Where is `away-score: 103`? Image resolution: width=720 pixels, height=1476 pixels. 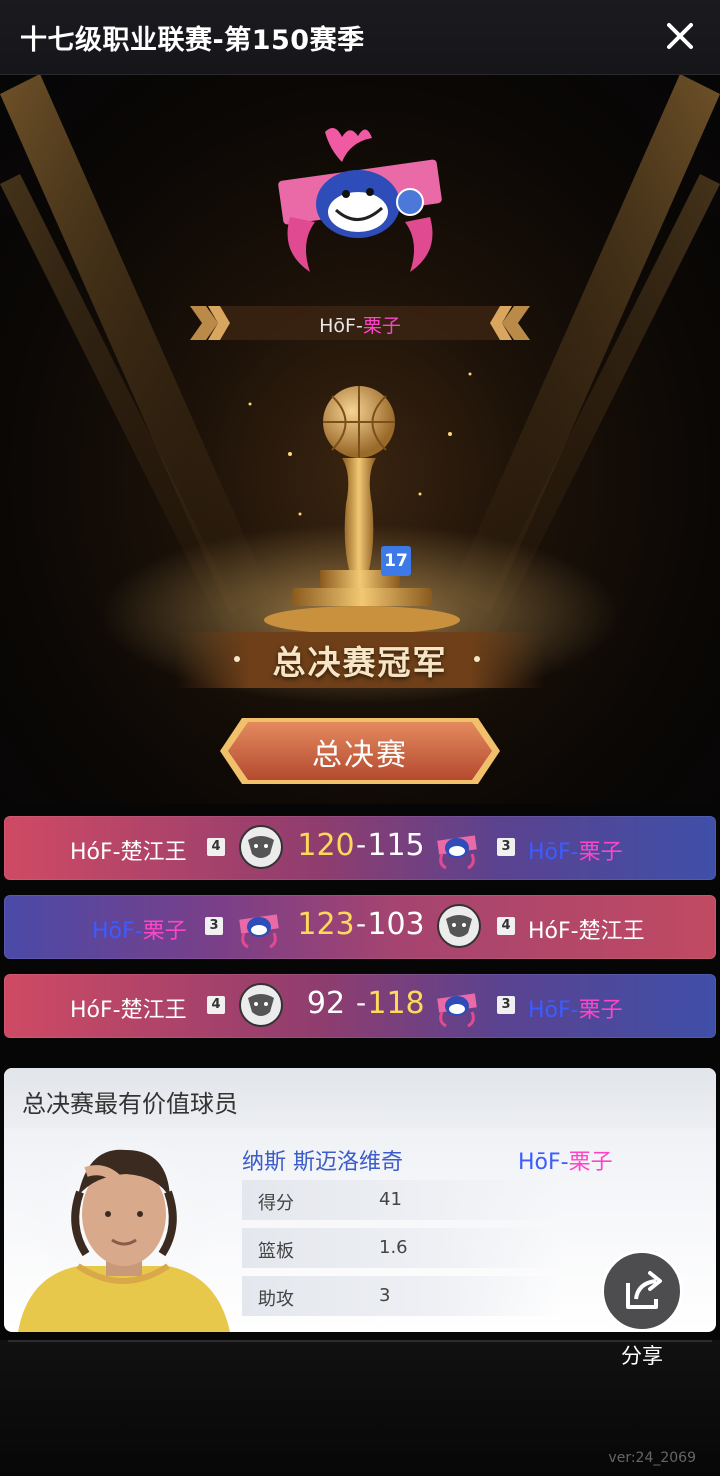 away-score: 103 is located at coordinates (396, 924).